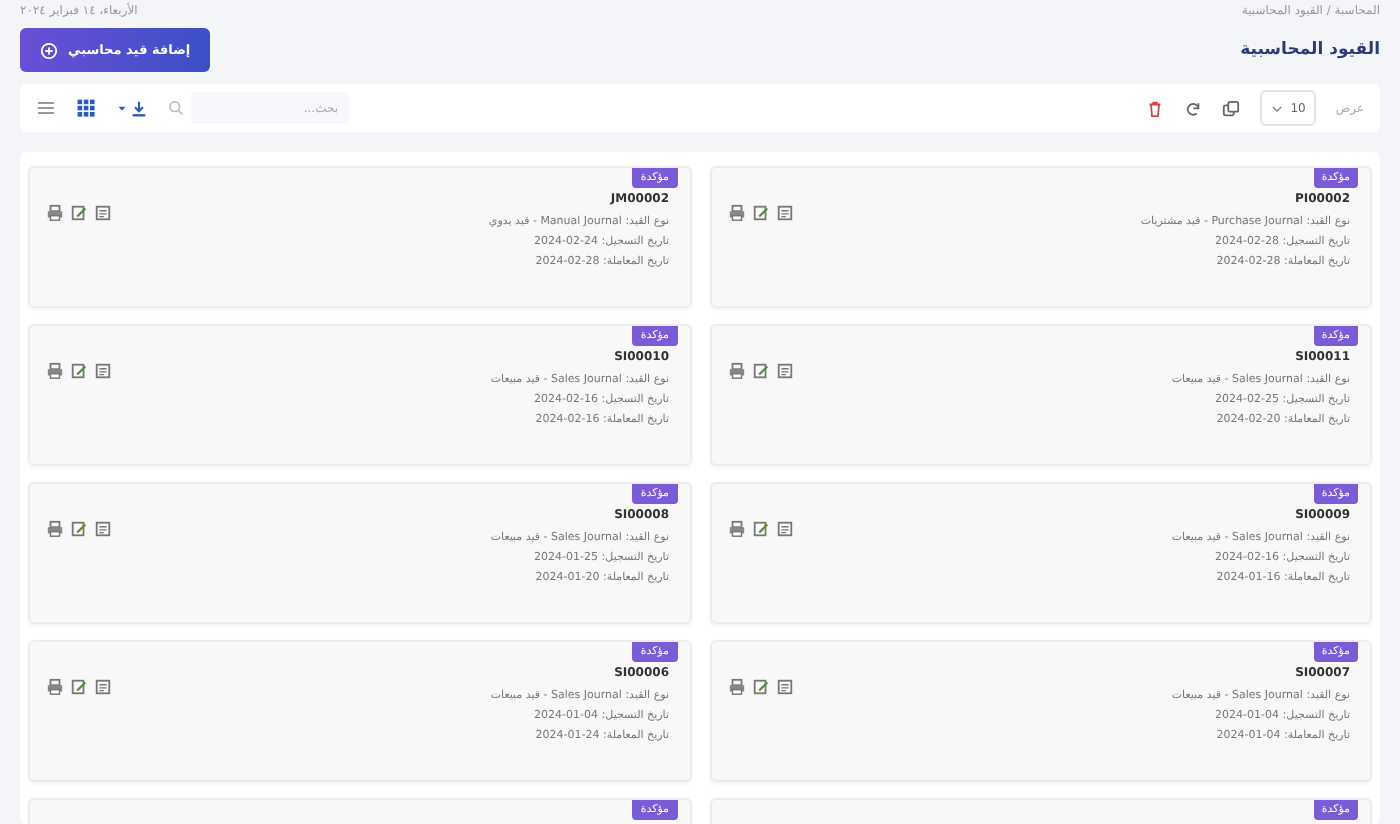 The width and height of the screenshot is (1400, 824). I want to click on grid-view-icon, so click(86, 108).